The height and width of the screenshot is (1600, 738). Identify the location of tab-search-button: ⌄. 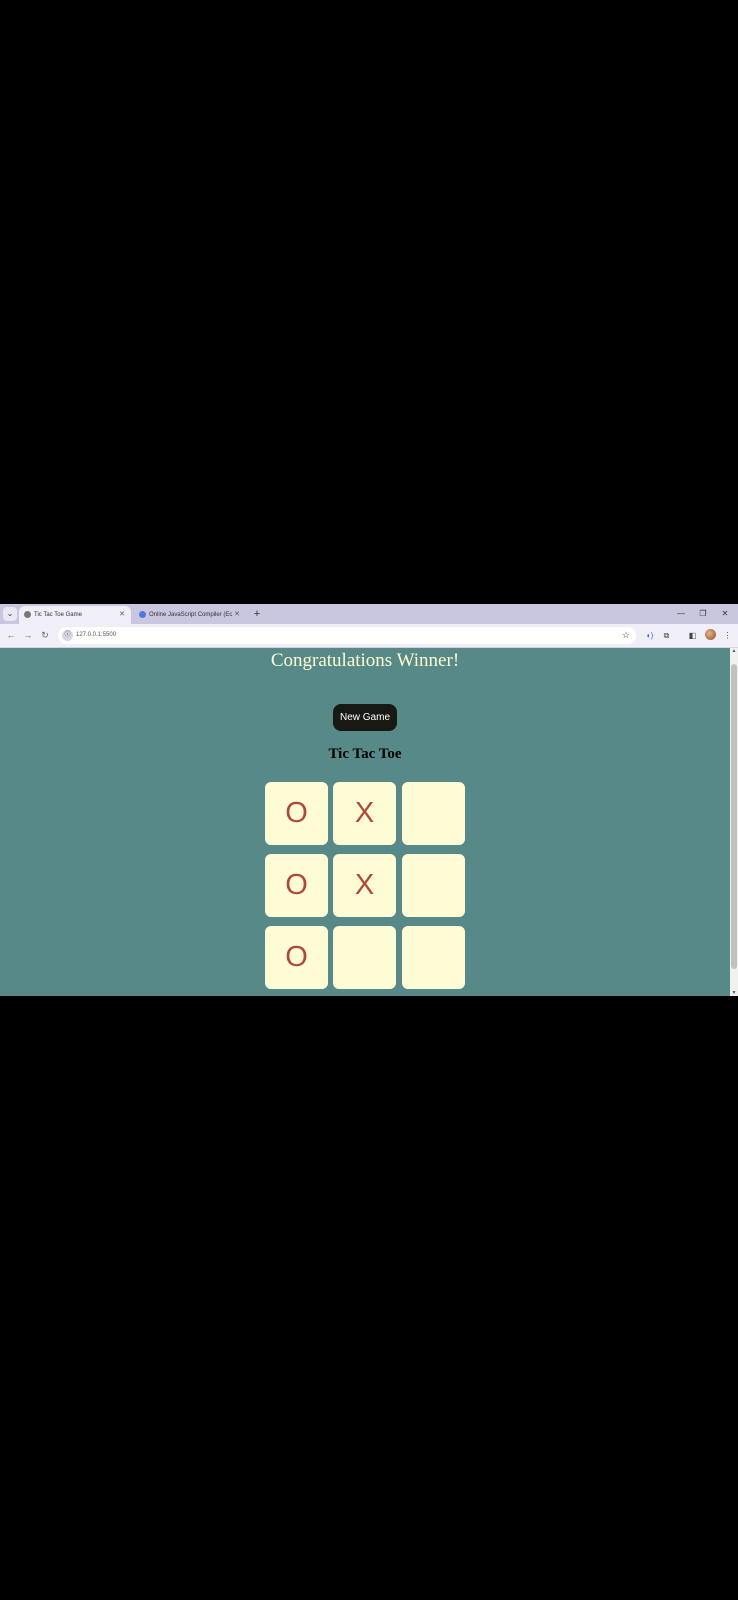
(10, 614).